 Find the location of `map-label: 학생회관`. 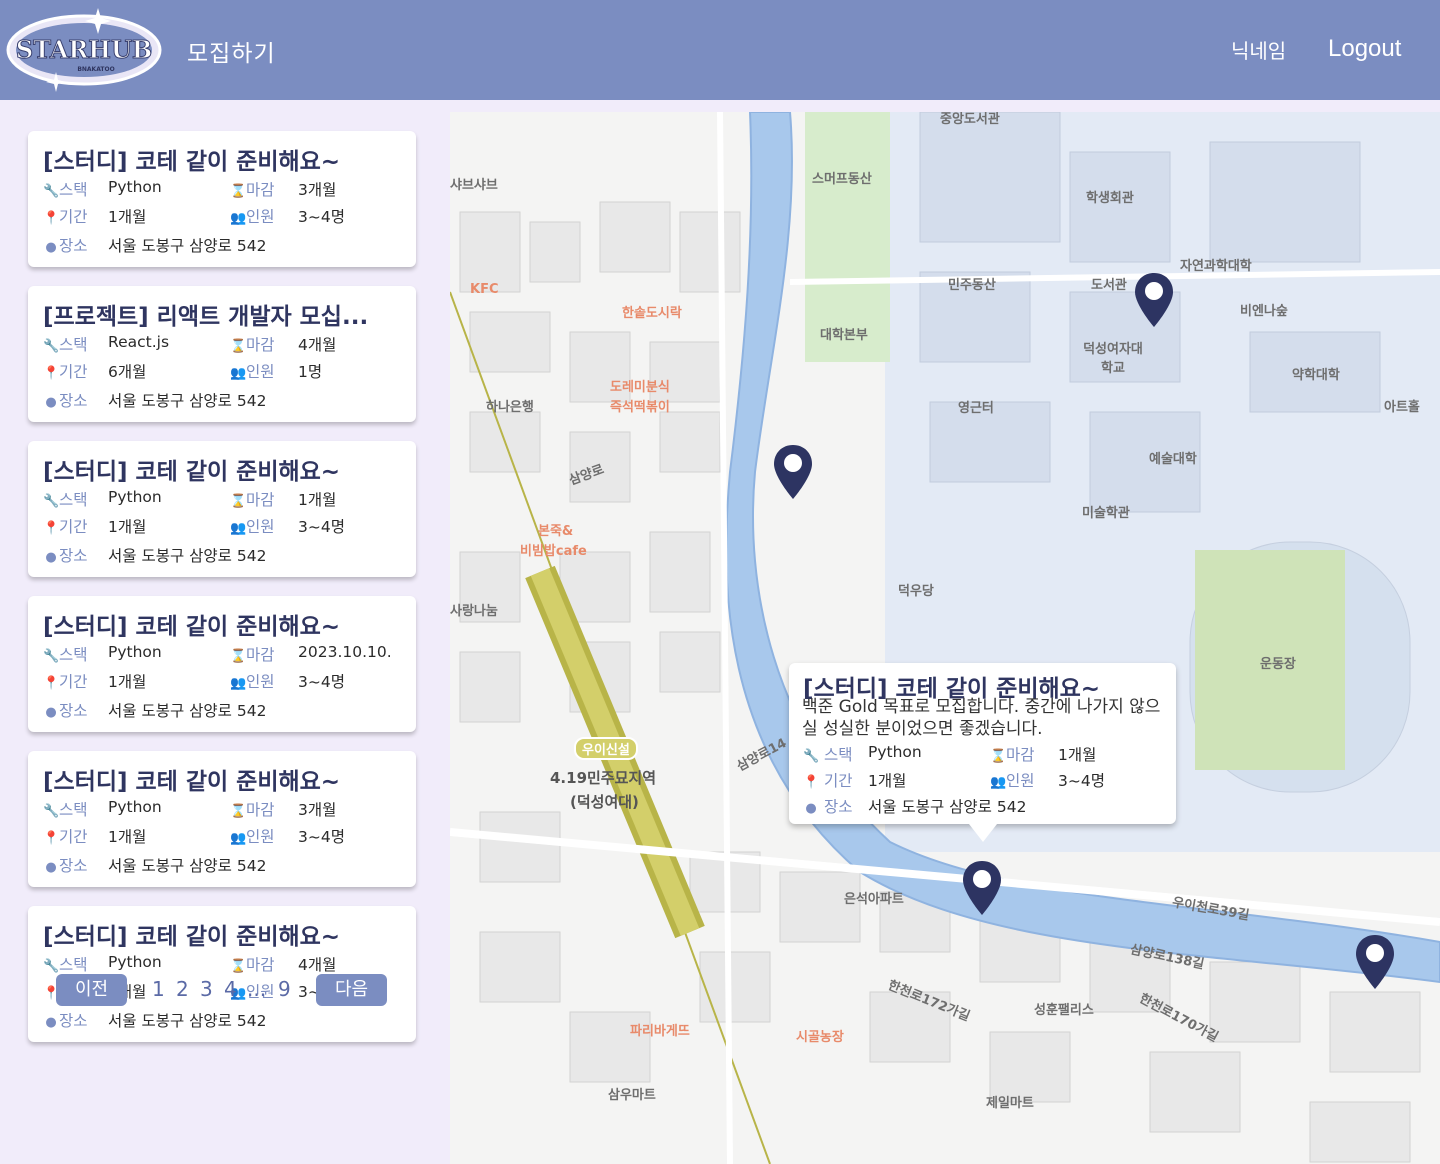

map-label: 학생회관 is located at coordinates (1110, 198).